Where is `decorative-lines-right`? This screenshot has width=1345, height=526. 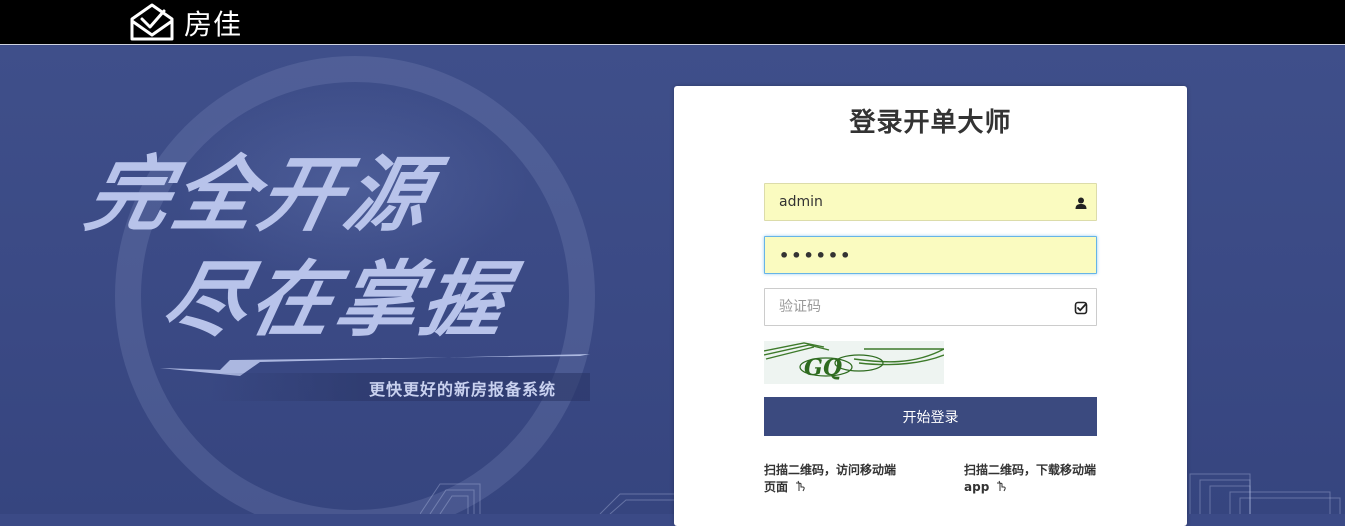 decorative-lines-right is located at coordinates (1265, 493).